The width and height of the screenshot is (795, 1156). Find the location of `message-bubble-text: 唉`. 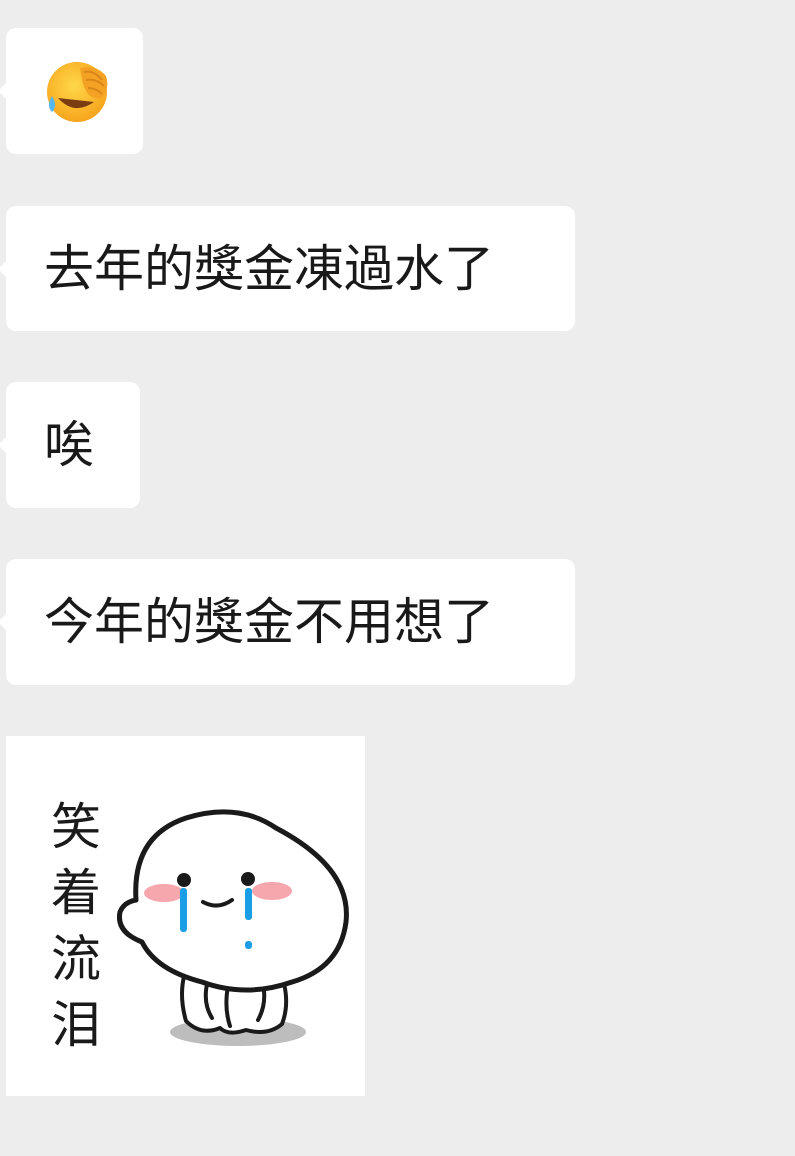

message-bubble-text: 唉 is located at coordinates (70, 445).